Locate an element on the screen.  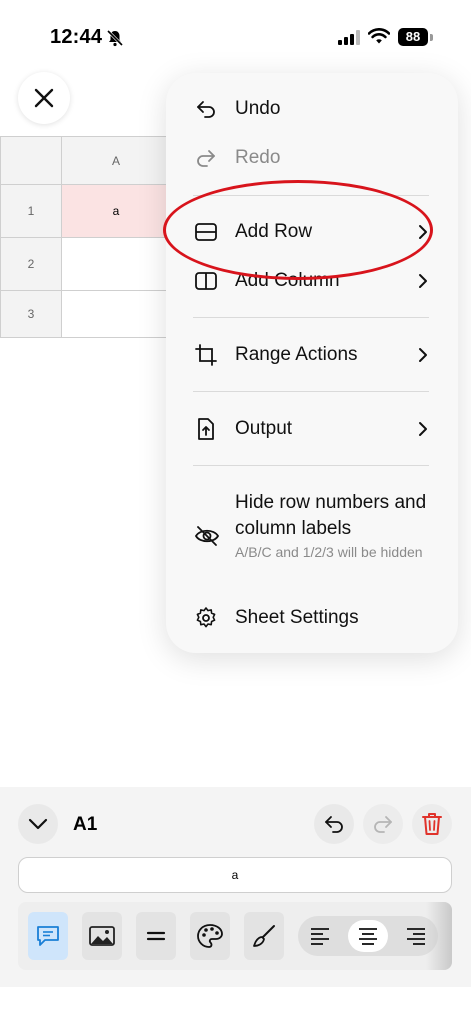
column-header-a: A is located at coordinates (116, 160).